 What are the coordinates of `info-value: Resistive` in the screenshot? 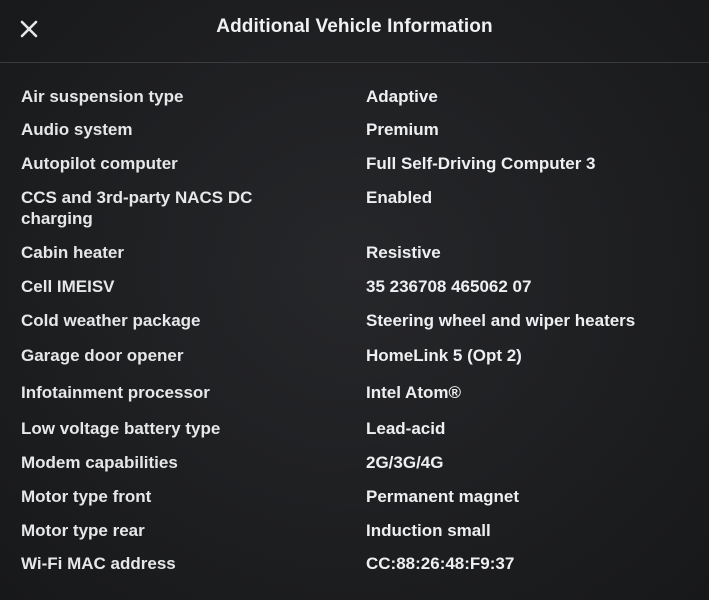 It's located at (403, 252).